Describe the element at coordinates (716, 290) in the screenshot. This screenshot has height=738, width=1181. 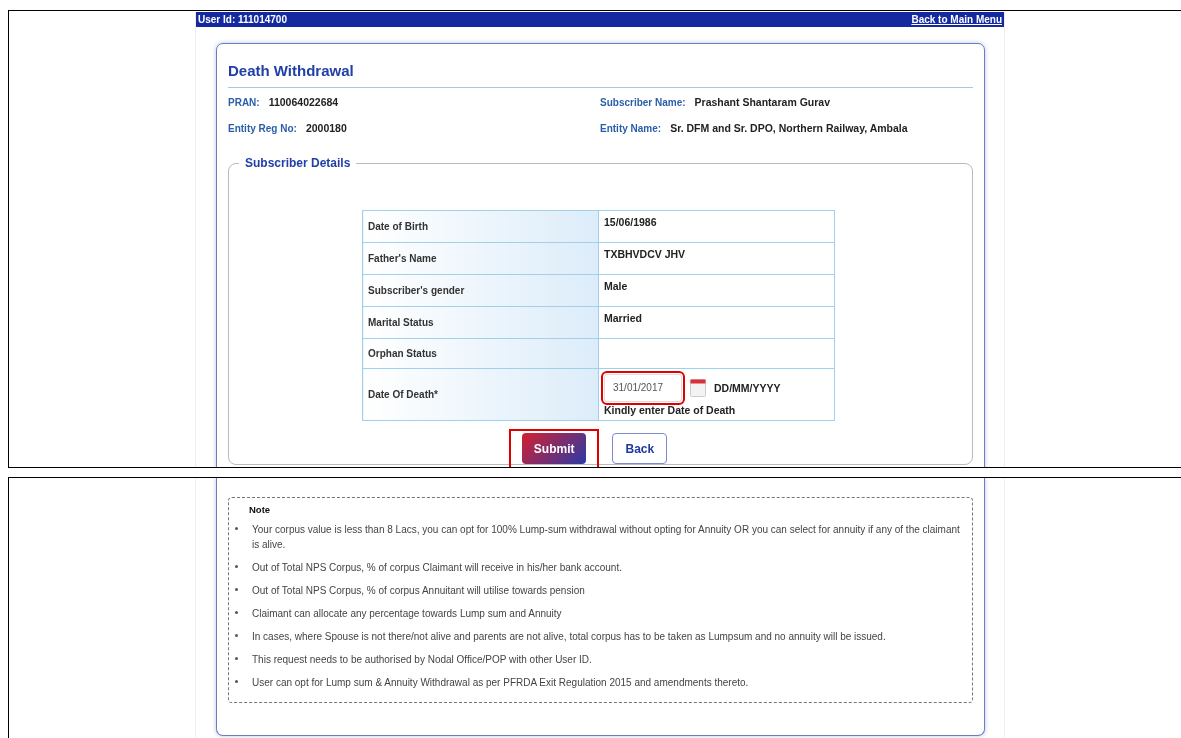
I see `table-value-cell: Male` at that location.